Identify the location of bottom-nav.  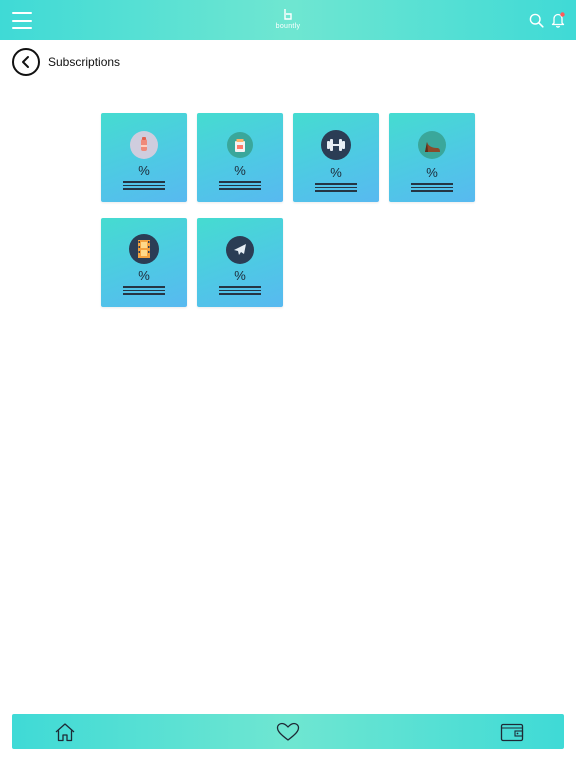
(288, 731).